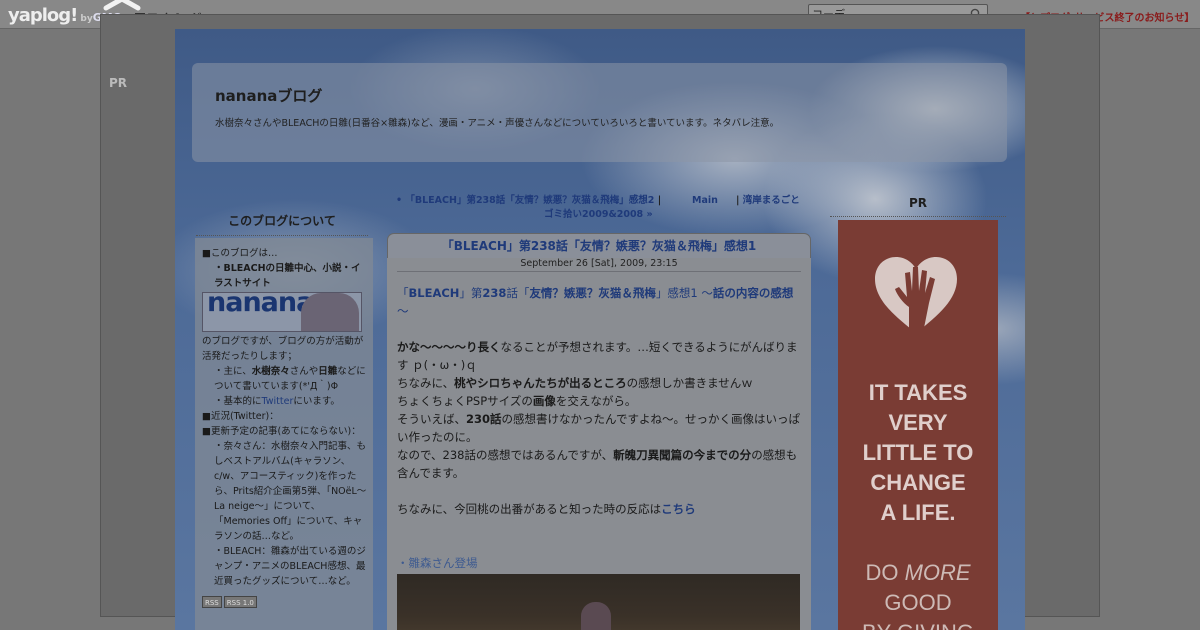  What do you see at coordinates (918, 422) in the screenshot?
I see `ad-text: VERY` at bounding box center [918, 422].